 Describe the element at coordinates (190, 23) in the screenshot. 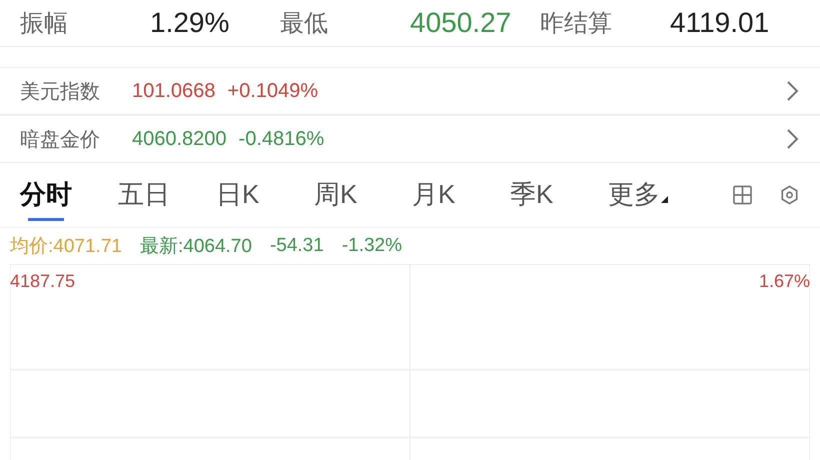

I see `summary-value: 1.29%` at that location.